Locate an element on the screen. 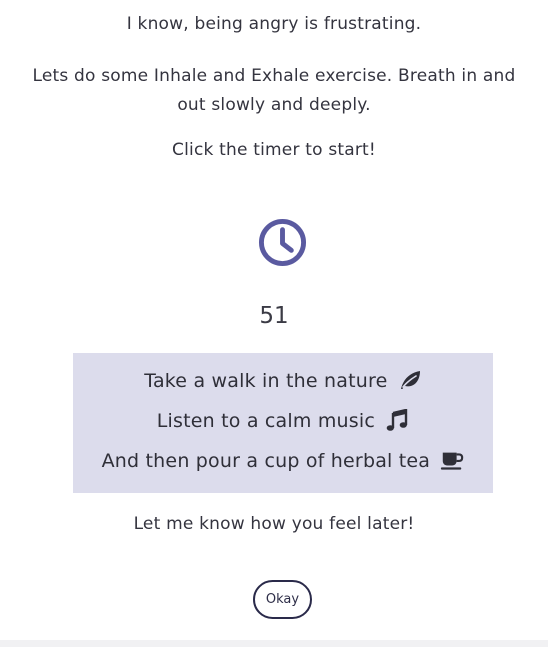 The height and width of the screenshot is (647, 548). tip-item-walk: Take a walk in the nature is located at coordinates (283, 380).